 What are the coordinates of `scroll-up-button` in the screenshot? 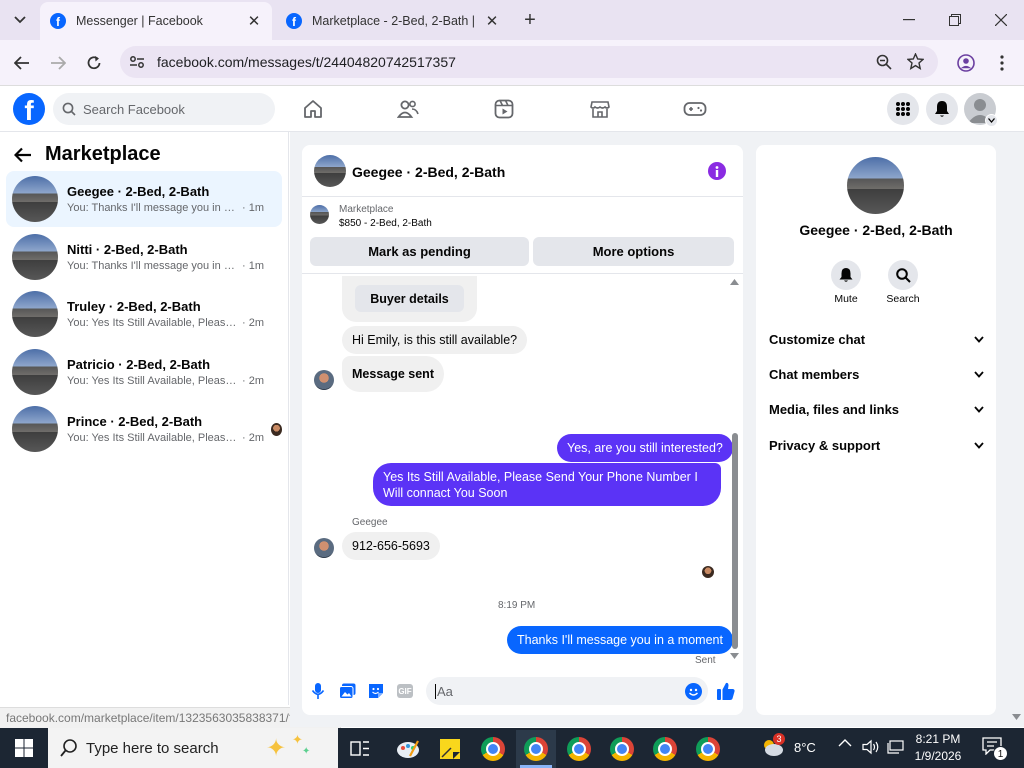 It's located at (734, 283).